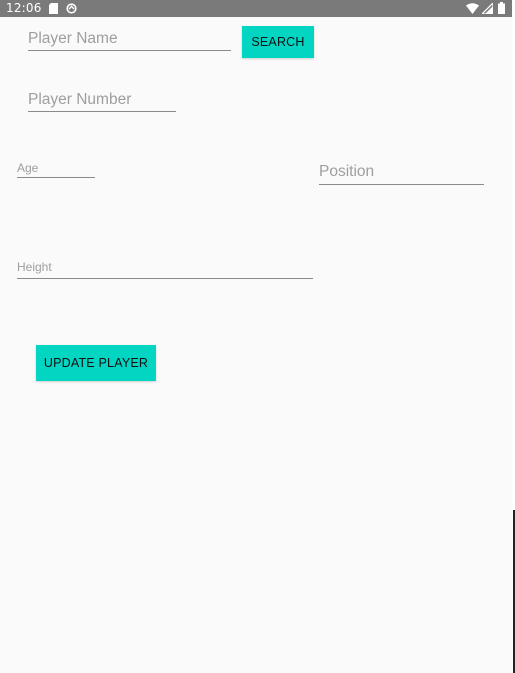 The width and height of the screenshot is (515, 673). What do you see at coordinates (501, 8) in the screenshot?
I see `battery-icon` at bounding box center [501, 8].